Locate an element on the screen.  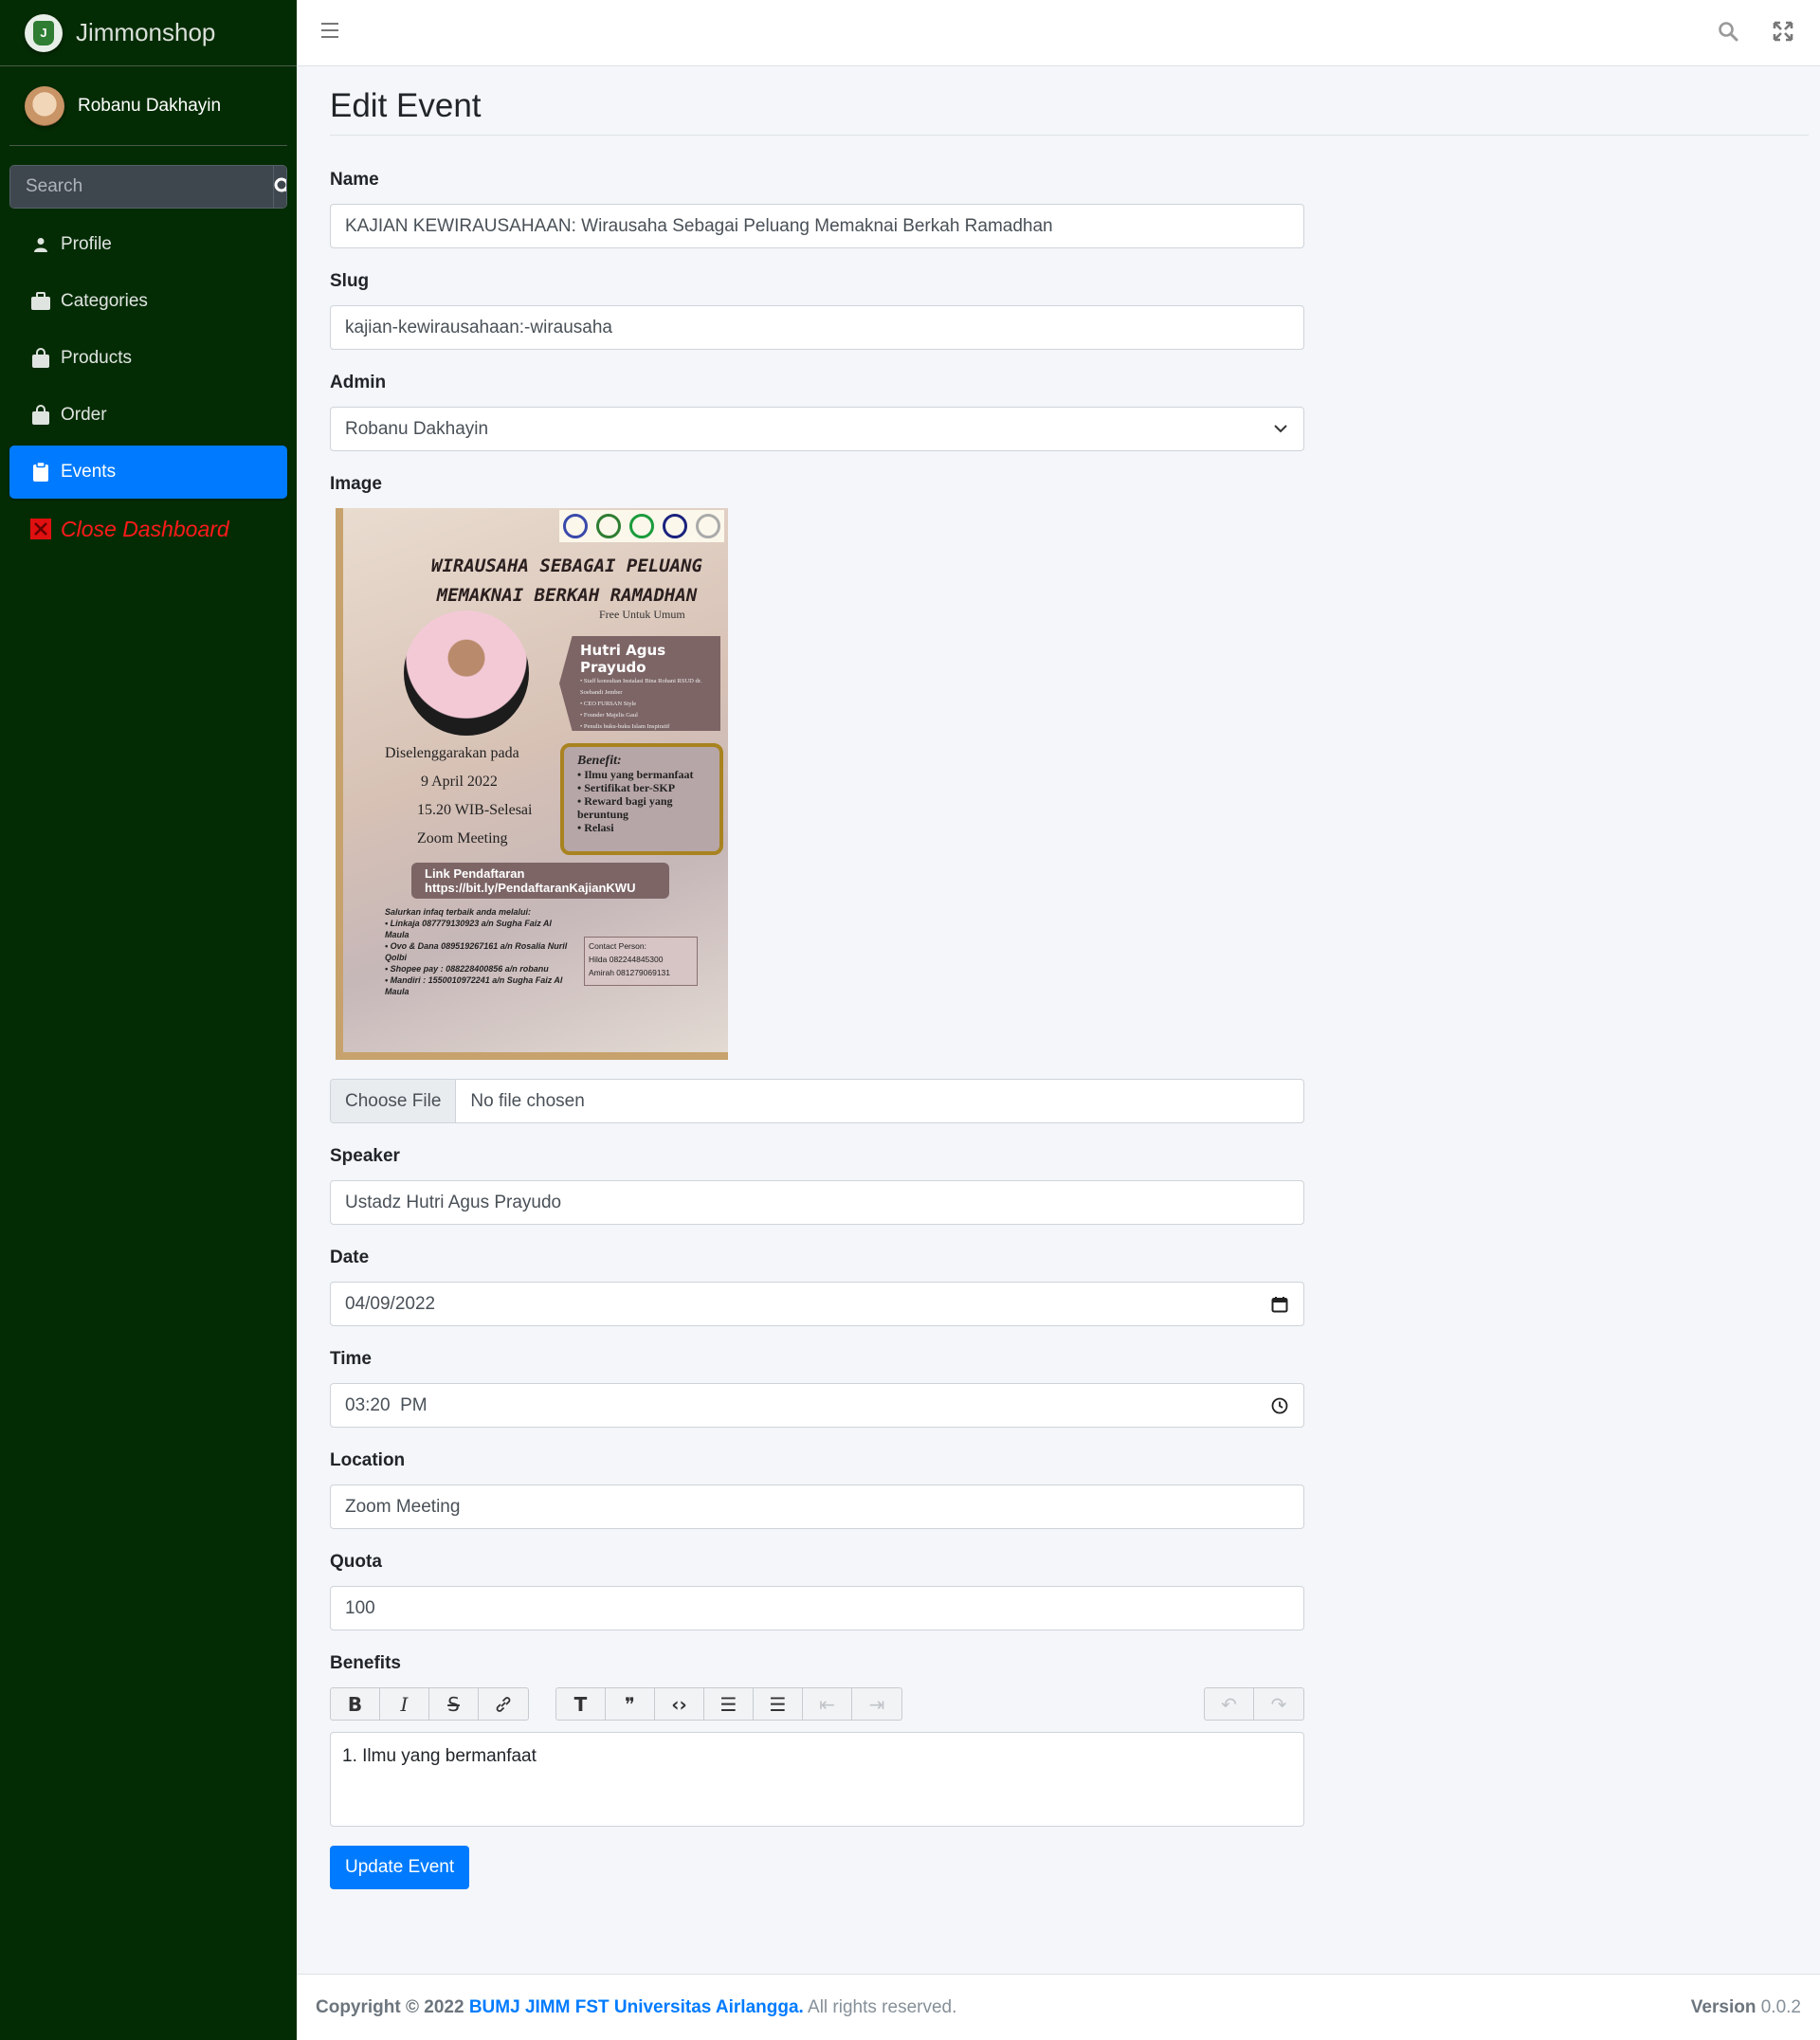
version-number: 0.0.2 is located at coordinates (1778, 2006).